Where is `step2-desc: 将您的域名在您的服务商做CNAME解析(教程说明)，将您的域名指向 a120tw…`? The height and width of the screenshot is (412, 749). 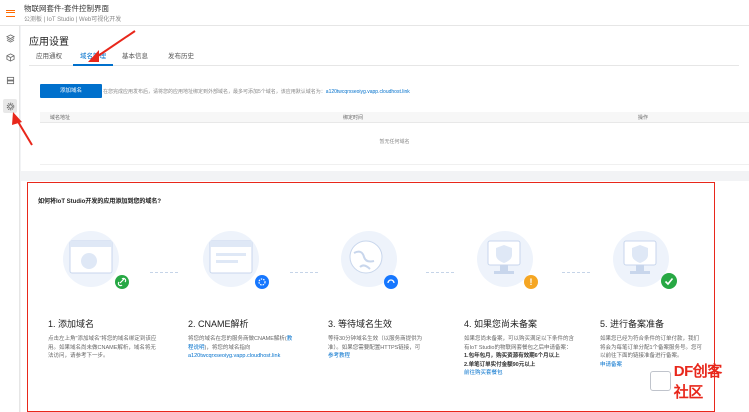 step2-desc: 将您的域名在您的服务商做CNAME解析(教程说明)，将您的域名指向 a120tw… is located at coordinates (242, 348).